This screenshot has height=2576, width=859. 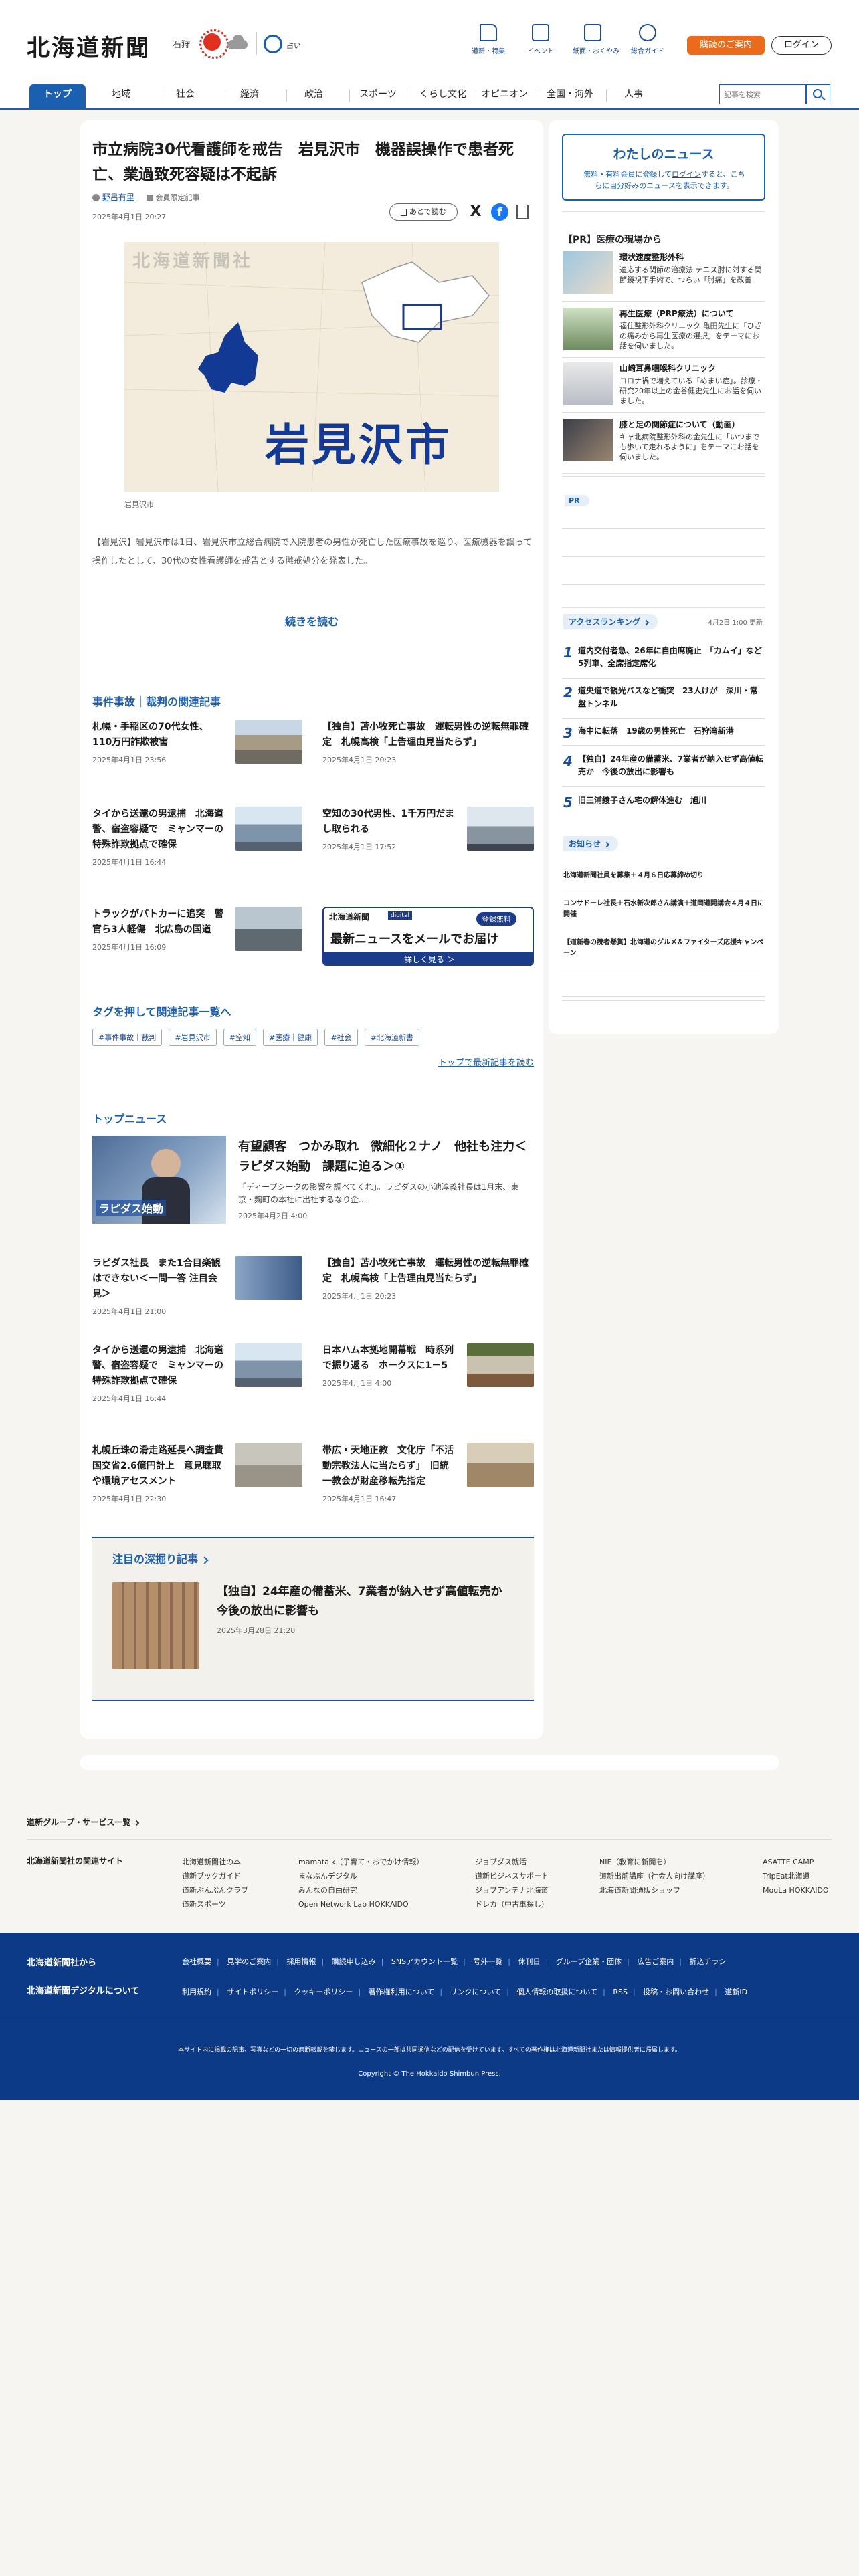 I want to click on footer-link: リンクについて, so click(x=476, y=1992).